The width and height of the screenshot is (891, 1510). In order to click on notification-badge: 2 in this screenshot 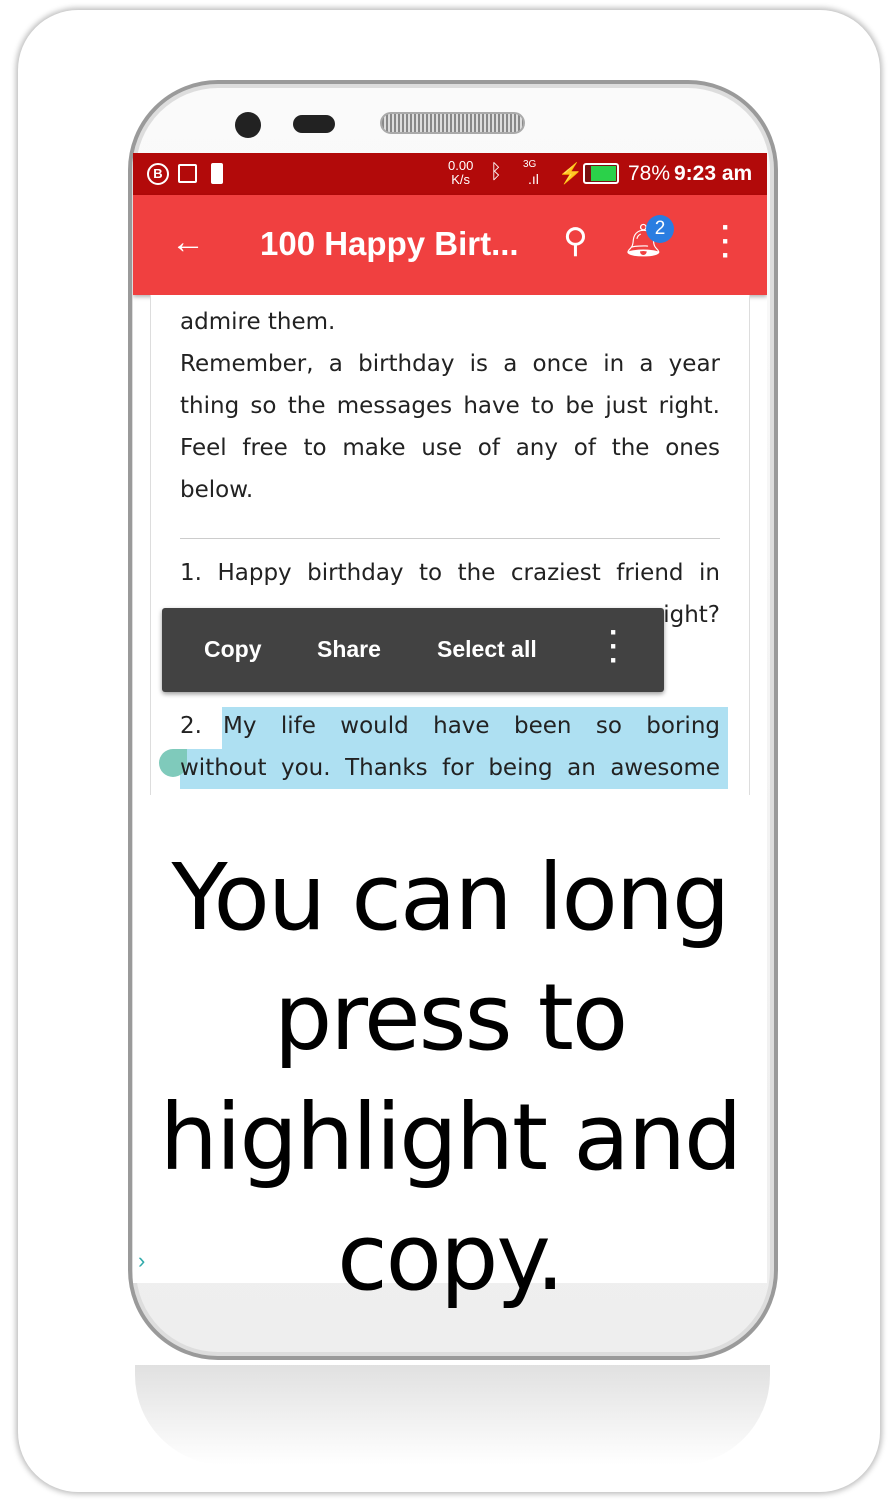, I will do `click(660, 229)`.